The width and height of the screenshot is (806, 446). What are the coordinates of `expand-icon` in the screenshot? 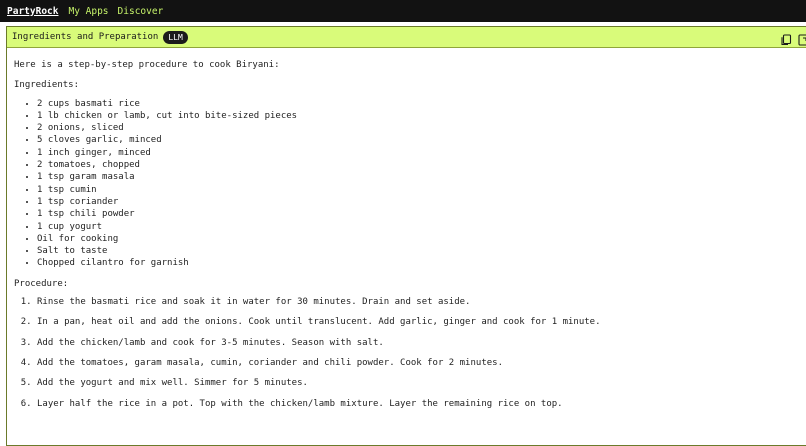 It's located at (802, 38).